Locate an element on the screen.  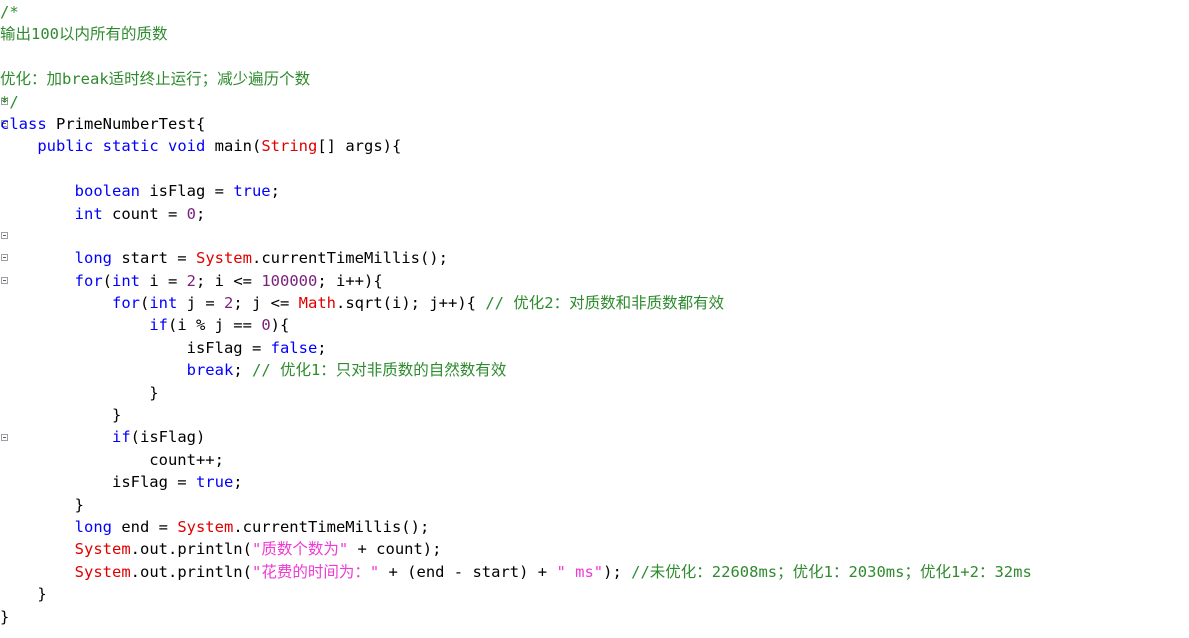
code-line: 优化：加break适时终止运行；减少遍历个数 is located at coordinates (594, 79).